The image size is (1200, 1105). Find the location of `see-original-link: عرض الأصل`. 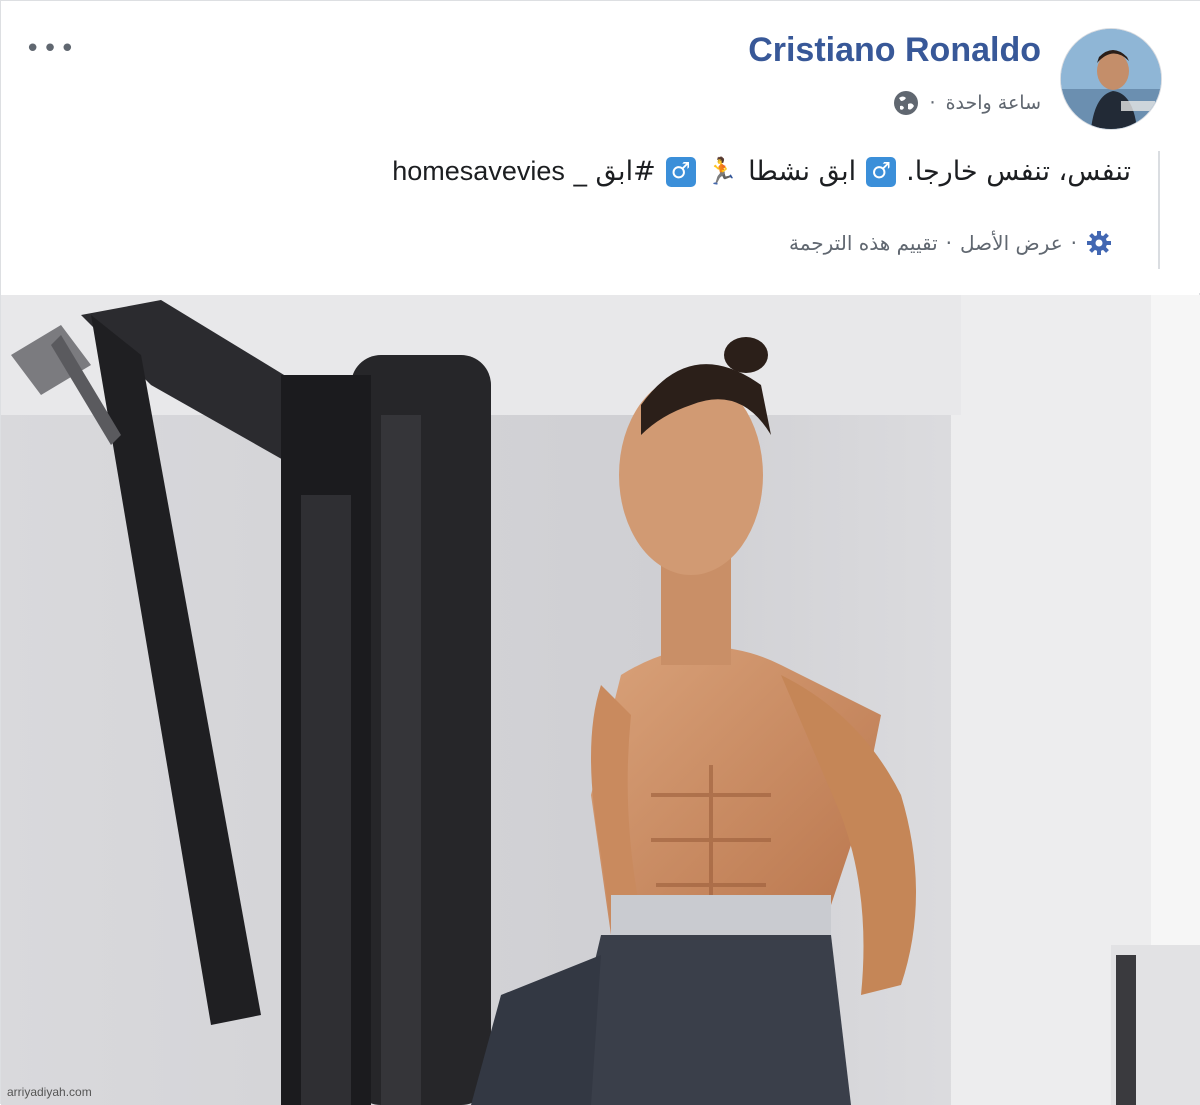

see-original-link: عرض الأصل is located at coordinates (1011, 243).